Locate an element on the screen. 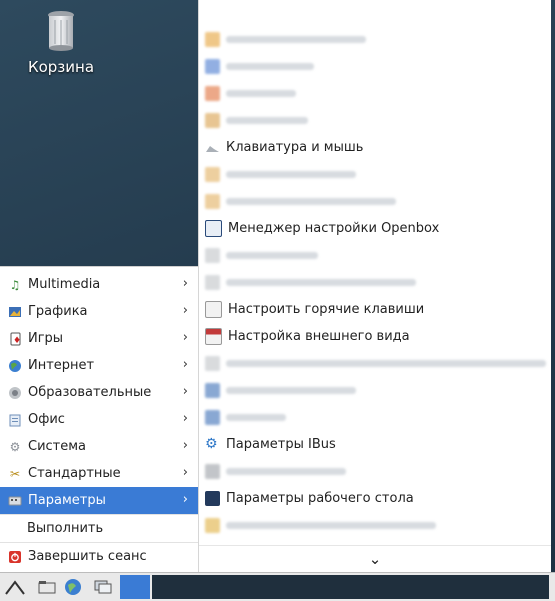 This screenshot has height=601, width=555. menu-item-label: Параметры is located at coordinates (67, 500).